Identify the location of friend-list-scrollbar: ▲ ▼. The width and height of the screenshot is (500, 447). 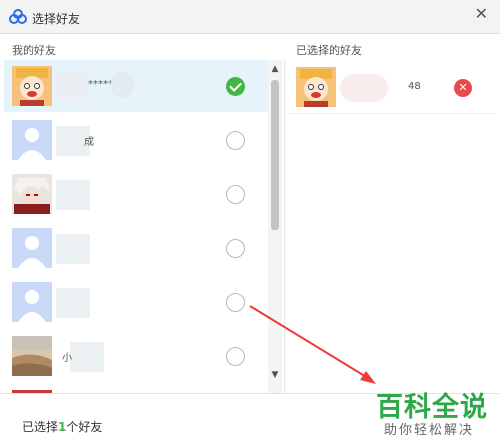
(275, 226).